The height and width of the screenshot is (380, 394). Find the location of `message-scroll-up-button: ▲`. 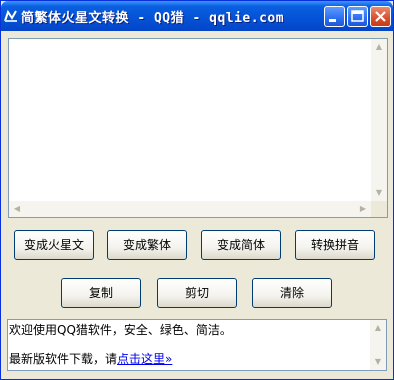

message-scroll-up-button: ▲ is located at coordinates (378, 328).